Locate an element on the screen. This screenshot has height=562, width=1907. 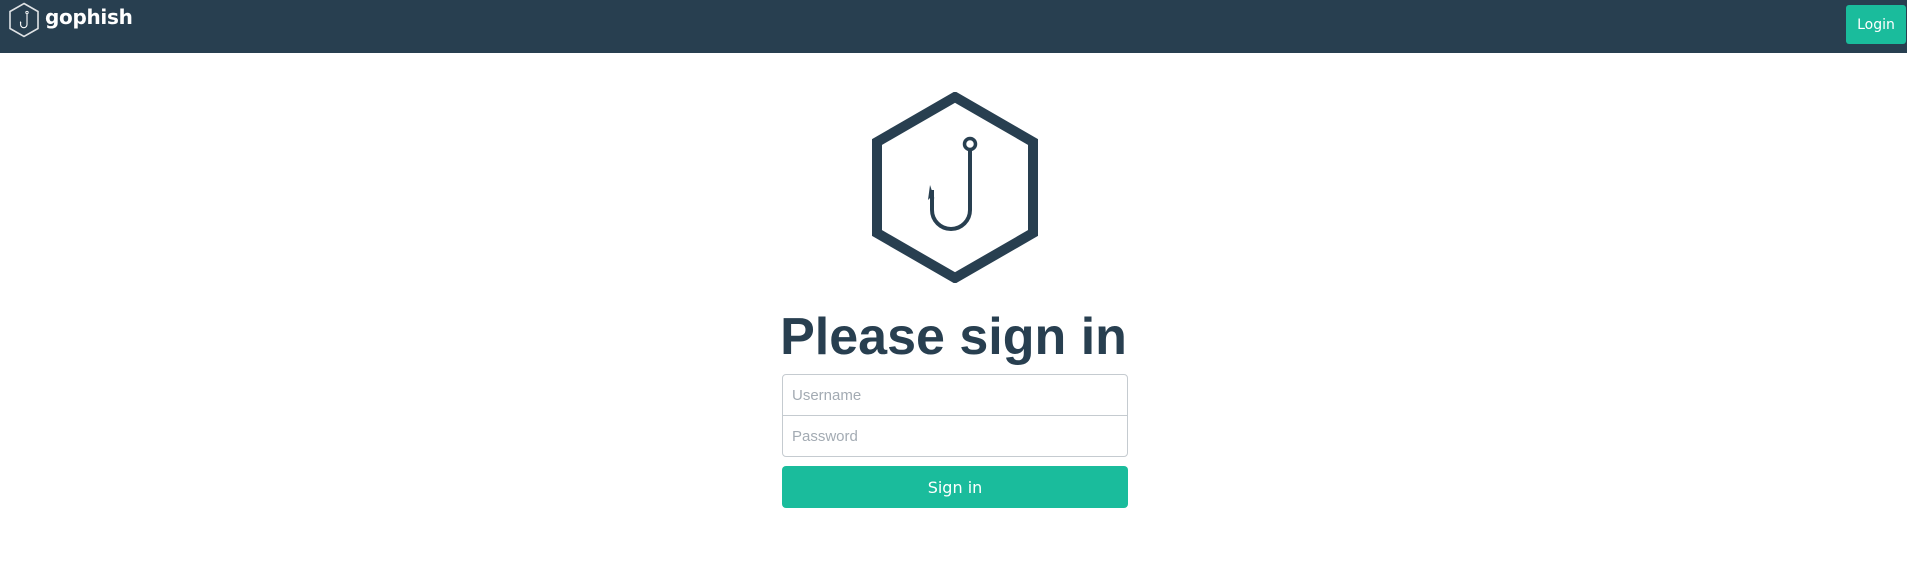
brand-name: gophish is located at coordinates (89, 17).